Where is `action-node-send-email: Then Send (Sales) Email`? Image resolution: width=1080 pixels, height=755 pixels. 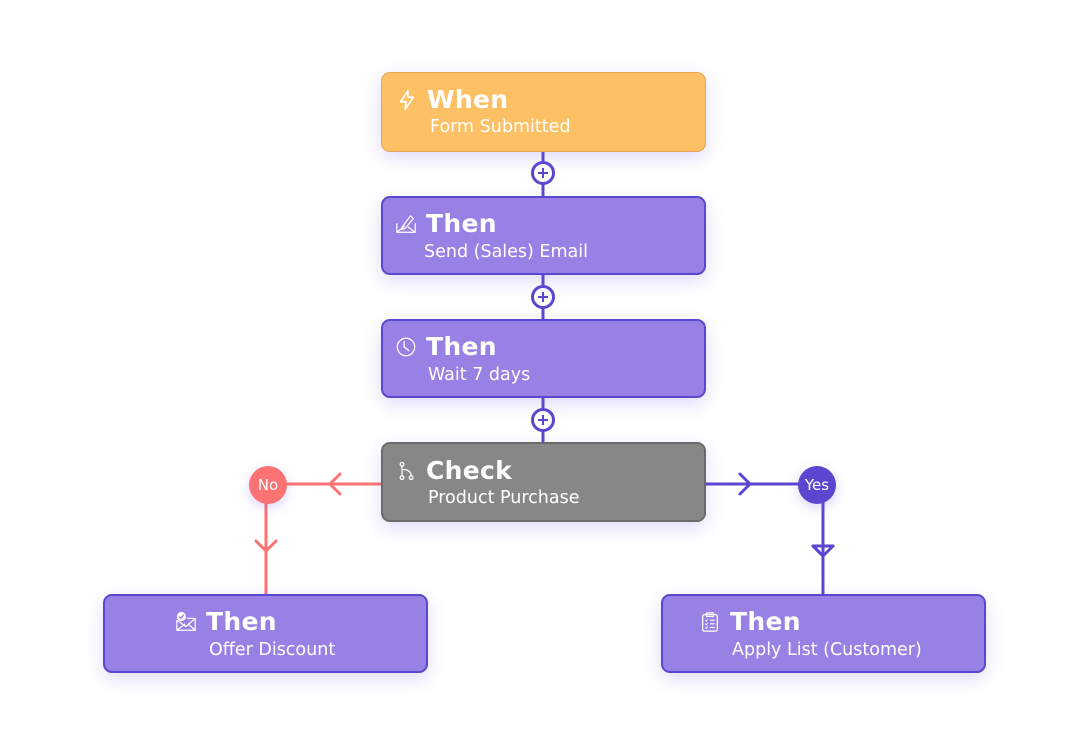 action-node-send-email: Then Send (Sales) Email is located at coordinates (543, 235).